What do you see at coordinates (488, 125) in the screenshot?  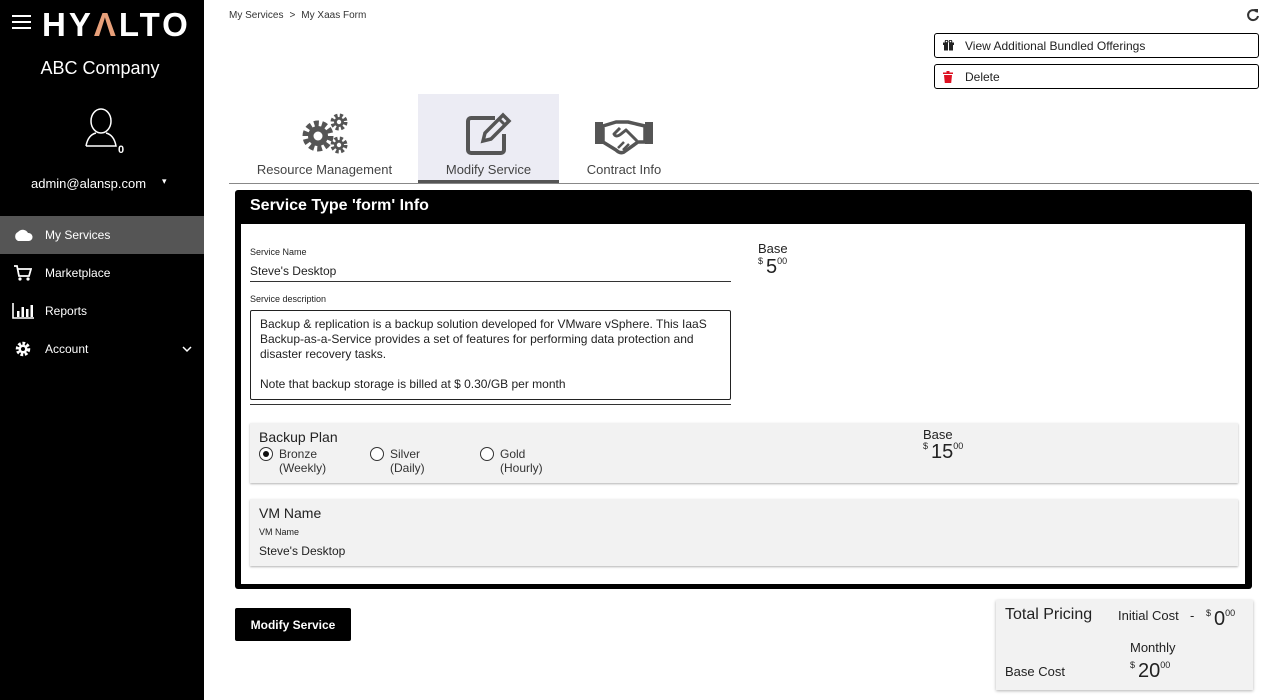 I see `edit-icon` at bounding box center [488, 125].